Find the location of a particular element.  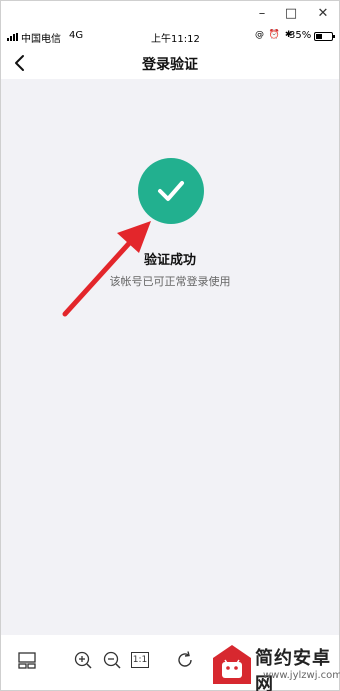

actual-size-label: 1:1 is located at coordinates (140, 660).